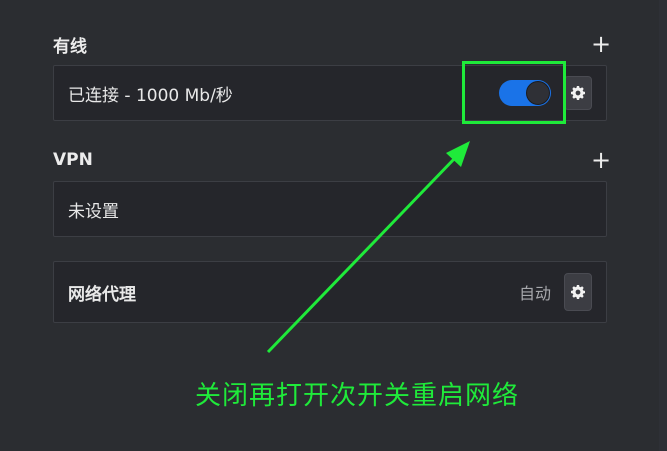 The image size is (667, 451). What do you see at coordinates (361, 255) in the screenshot?
I see `arrow-line` at bounding box center [361, 255].